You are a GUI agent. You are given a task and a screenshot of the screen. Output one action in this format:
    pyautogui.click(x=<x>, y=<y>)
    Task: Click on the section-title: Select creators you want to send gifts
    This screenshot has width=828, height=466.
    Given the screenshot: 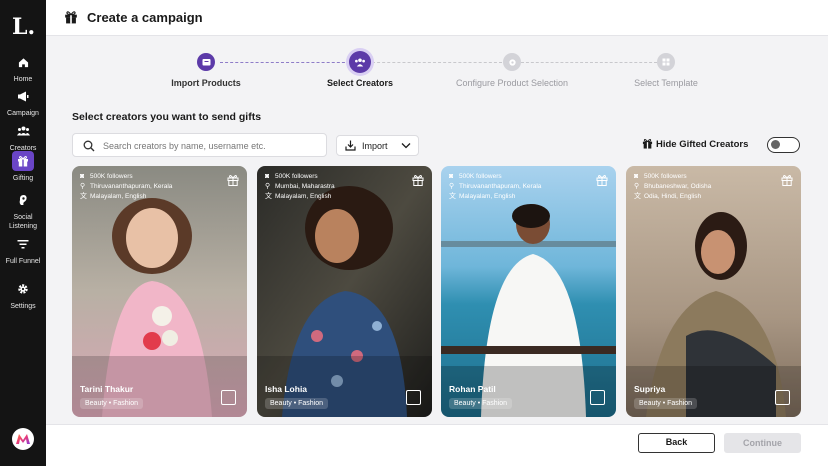 What is the action you would take?
    pyautogui.click(x=167, y=117)
    